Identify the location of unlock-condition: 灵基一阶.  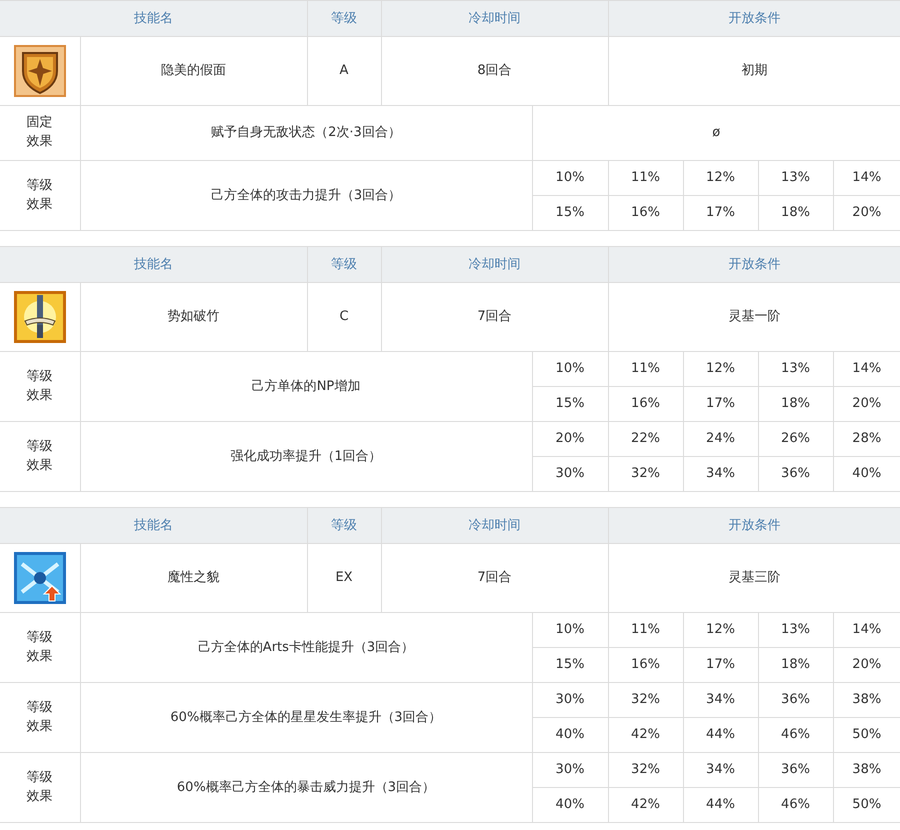
(754, 316).